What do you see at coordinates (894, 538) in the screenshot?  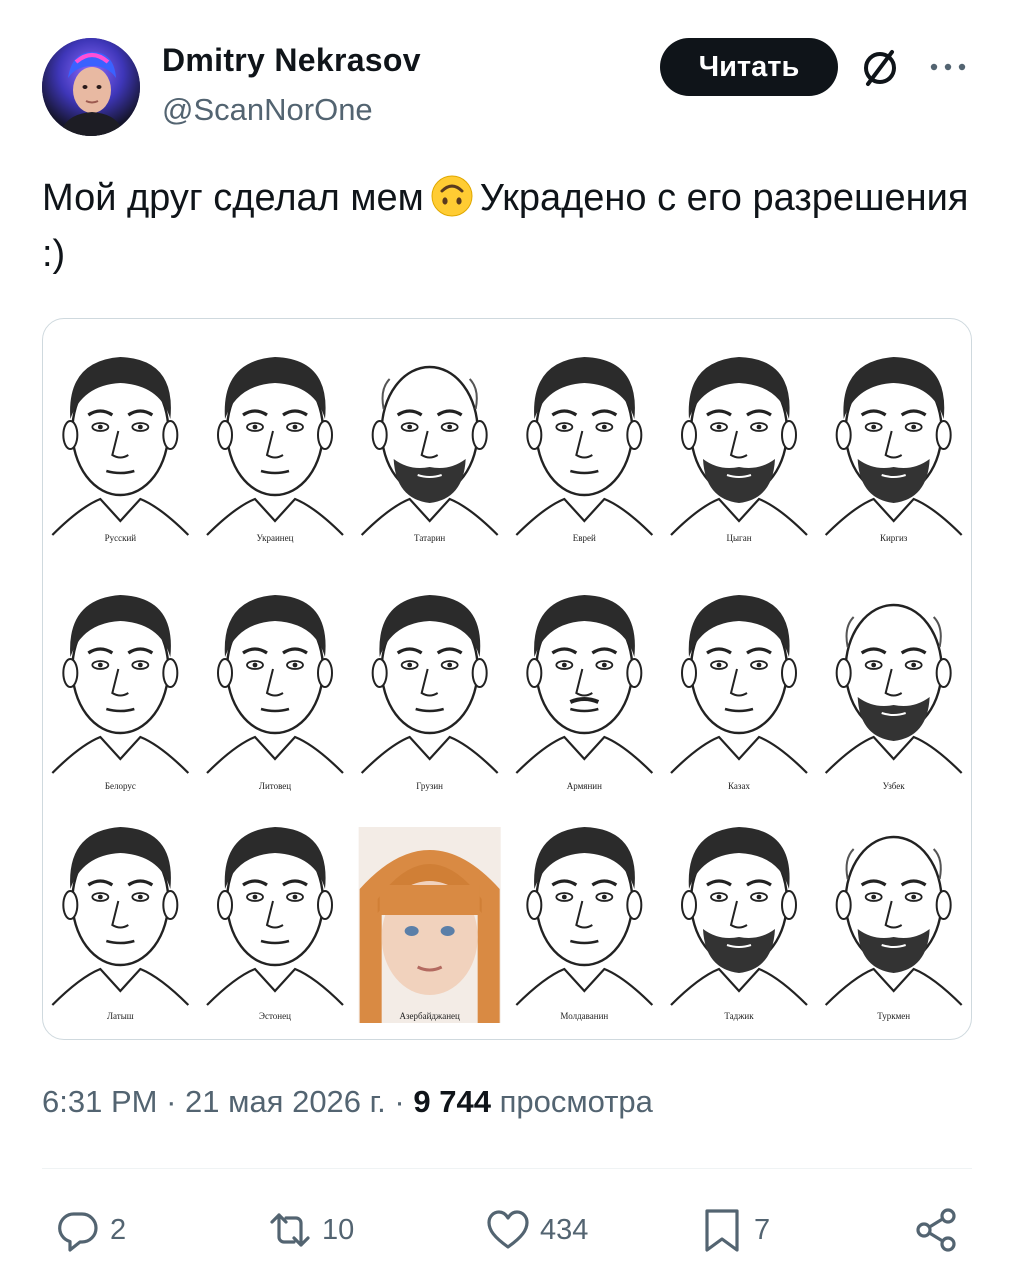 I see `face-caption: Киргиз` at bounding box center [894, 538].